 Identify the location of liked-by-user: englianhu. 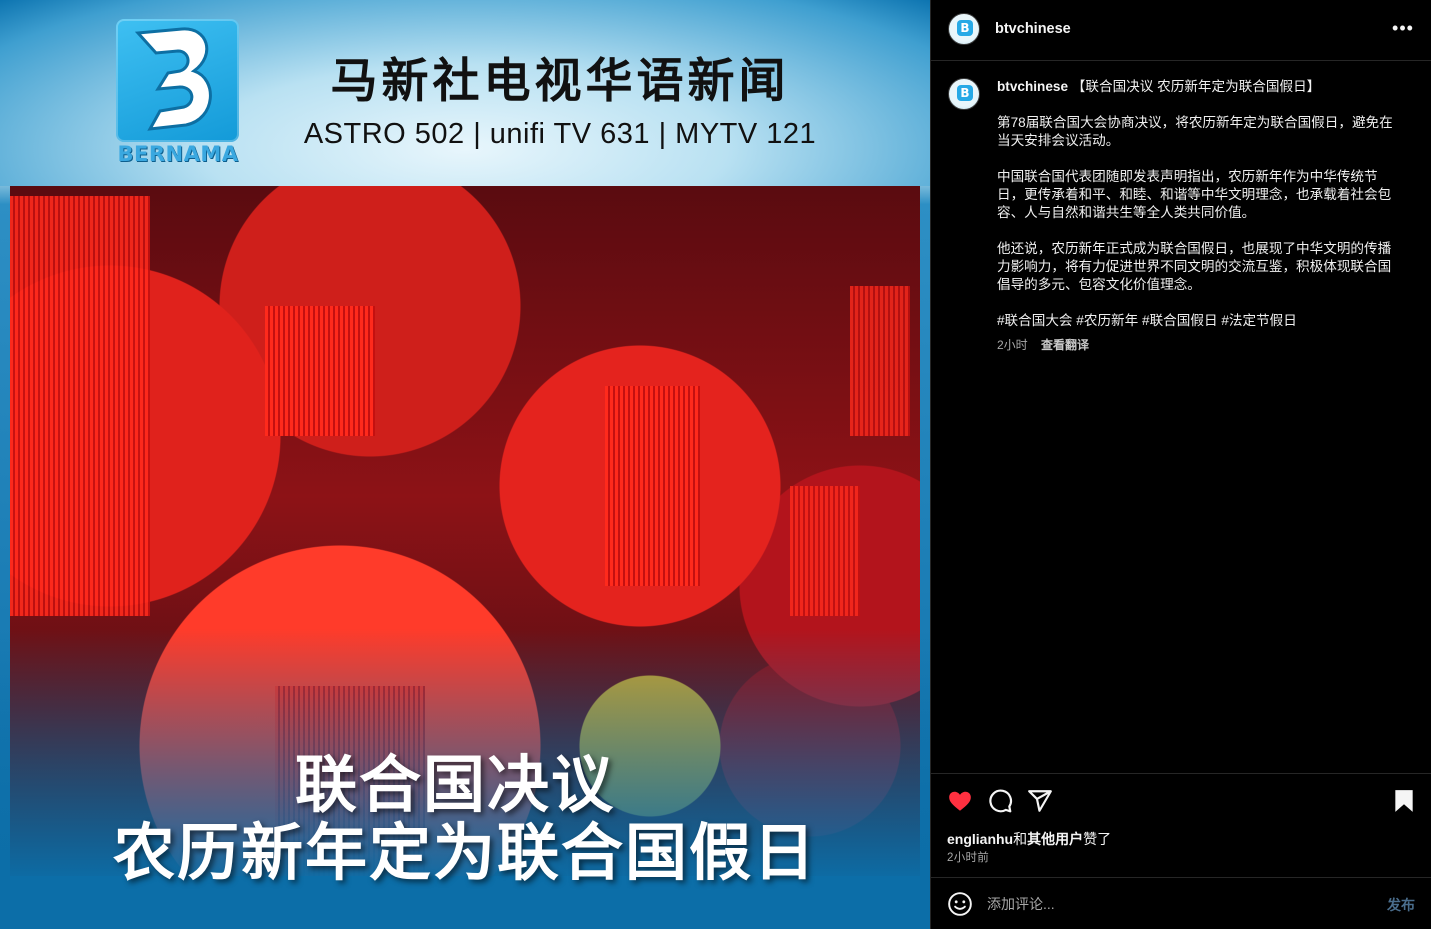
(980, 839).